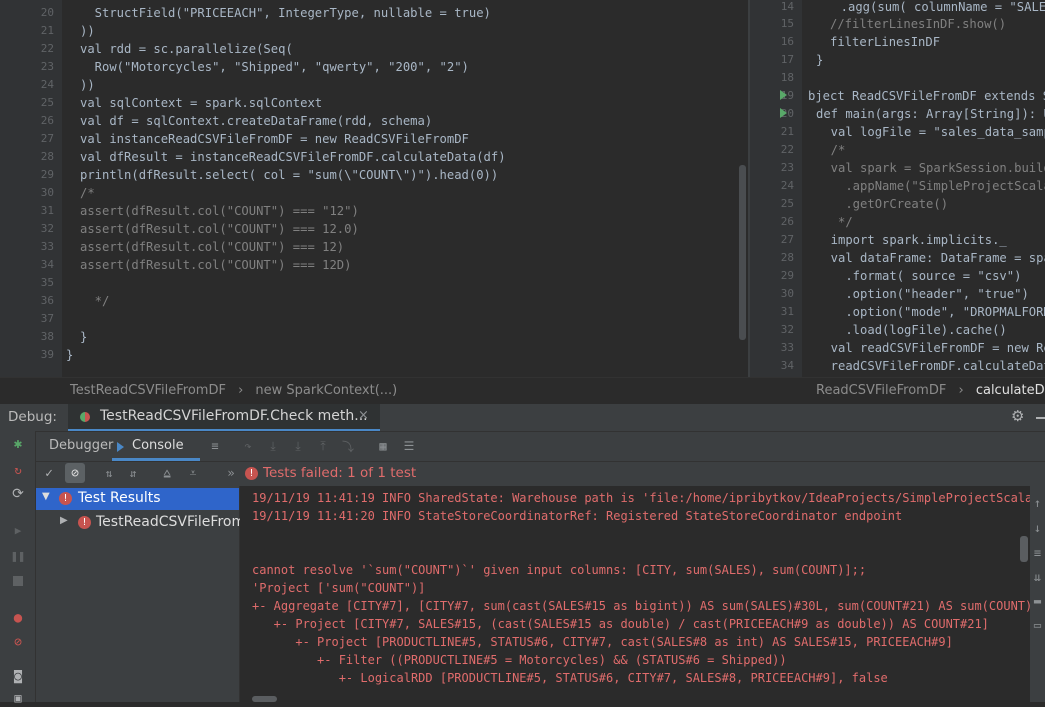  Describe the element at coordinates (1010, 390) in the screenshot. I see `breadcrumb-item: calculateDa` at that location.